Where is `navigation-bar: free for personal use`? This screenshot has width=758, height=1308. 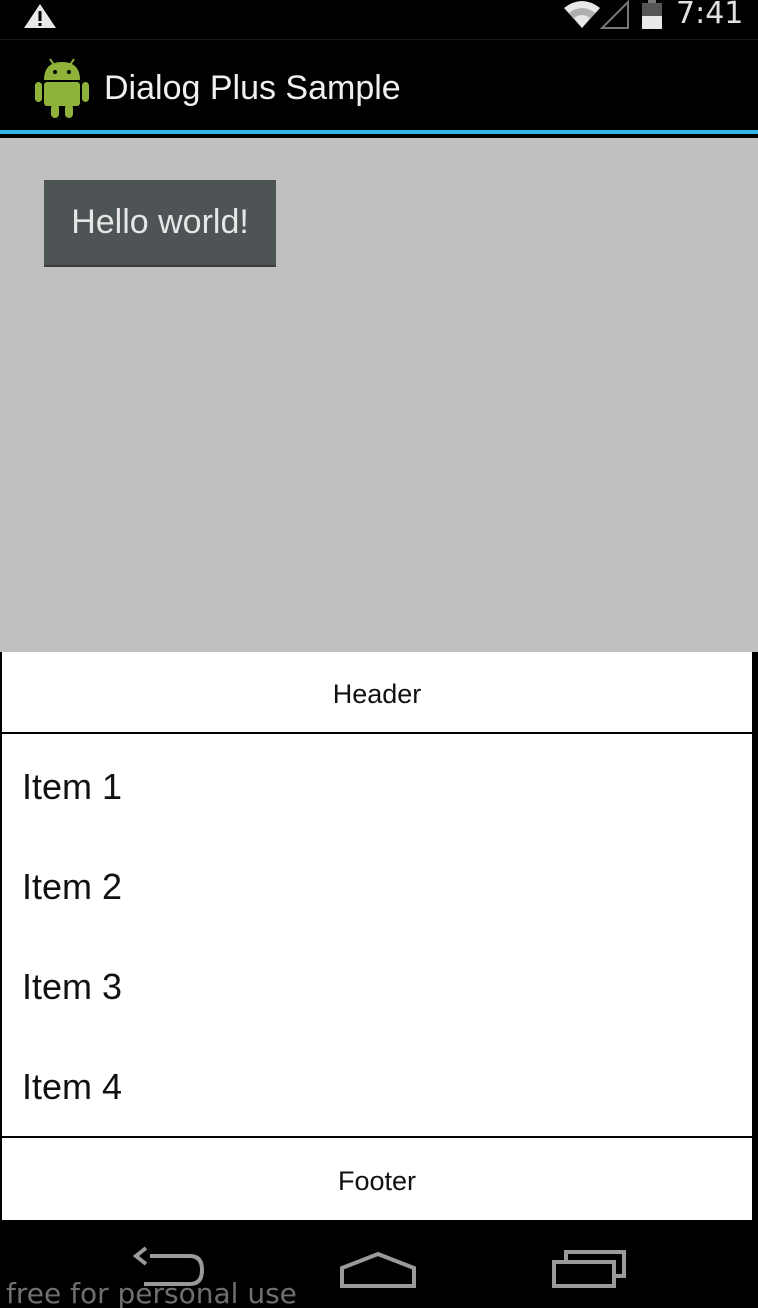
navigation-bar: free for personal use is located at coordinates (379, 1264).